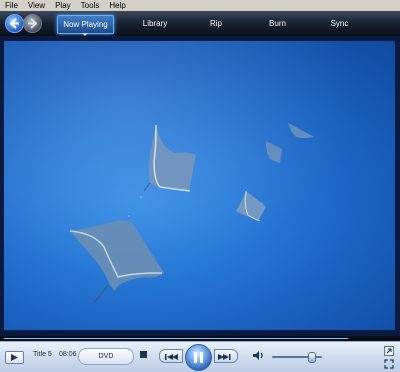 The image size is (400, 372). Describe the element at coordinates (312, 357) in the screenshot. I see `volume-slider-thumb` at that location.